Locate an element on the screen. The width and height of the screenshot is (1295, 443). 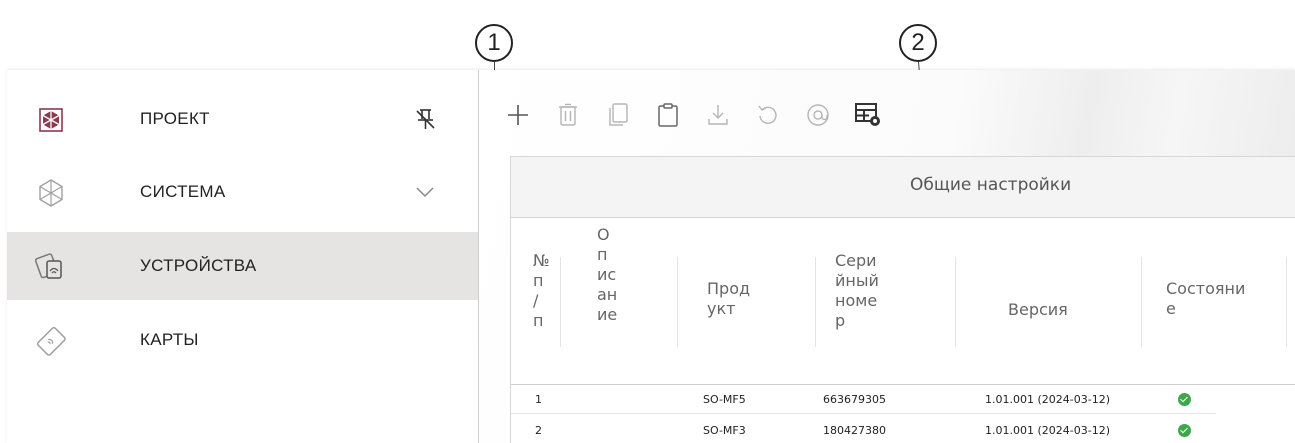
paste-button is located at coordinates (668, 115).